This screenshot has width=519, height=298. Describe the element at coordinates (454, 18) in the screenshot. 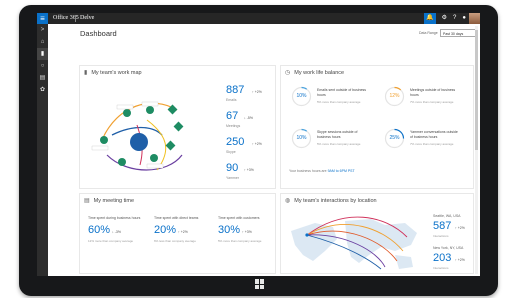

I see `help-icon: ?` at that location.